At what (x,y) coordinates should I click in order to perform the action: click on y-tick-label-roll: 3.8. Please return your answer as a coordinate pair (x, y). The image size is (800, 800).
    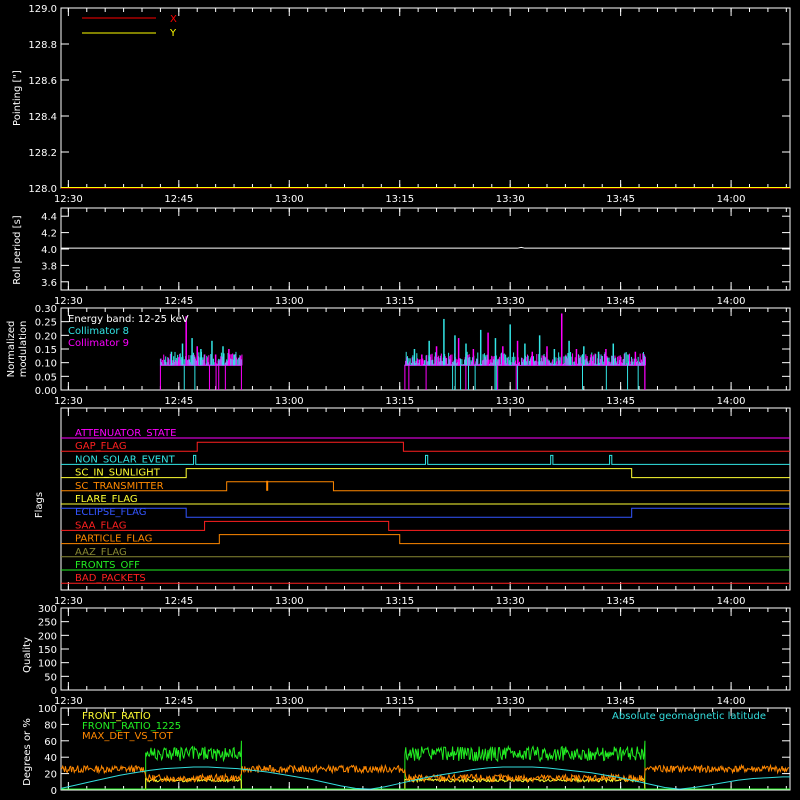
    Looking at the image, I should click on (49, 266).